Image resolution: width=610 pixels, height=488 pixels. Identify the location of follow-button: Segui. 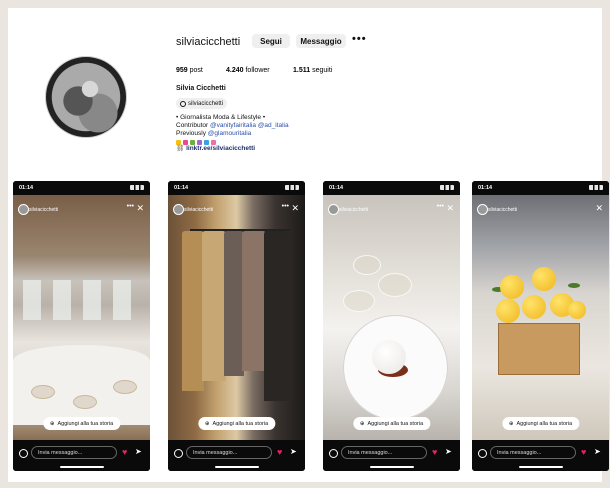
(271, 41).